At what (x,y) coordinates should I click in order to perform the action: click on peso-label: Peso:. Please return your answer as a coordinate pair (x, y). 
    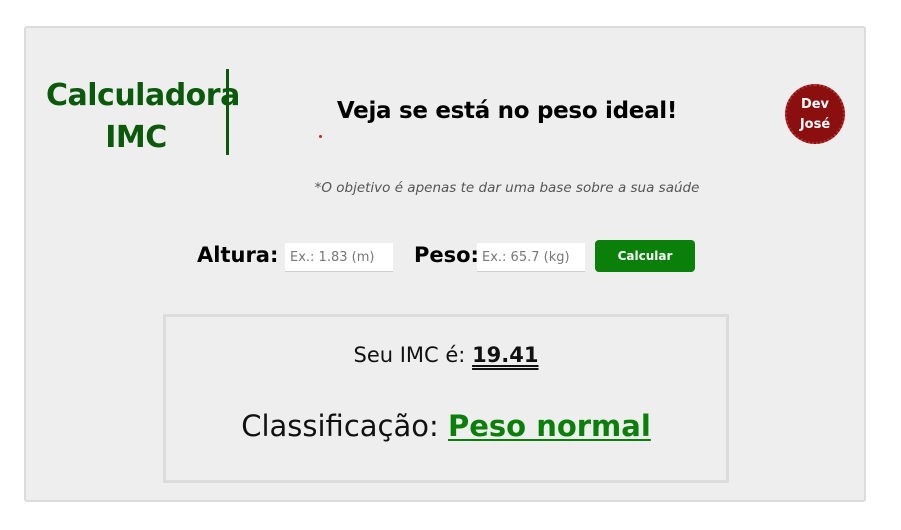
    Looking at the image, I should click on (446, 255).